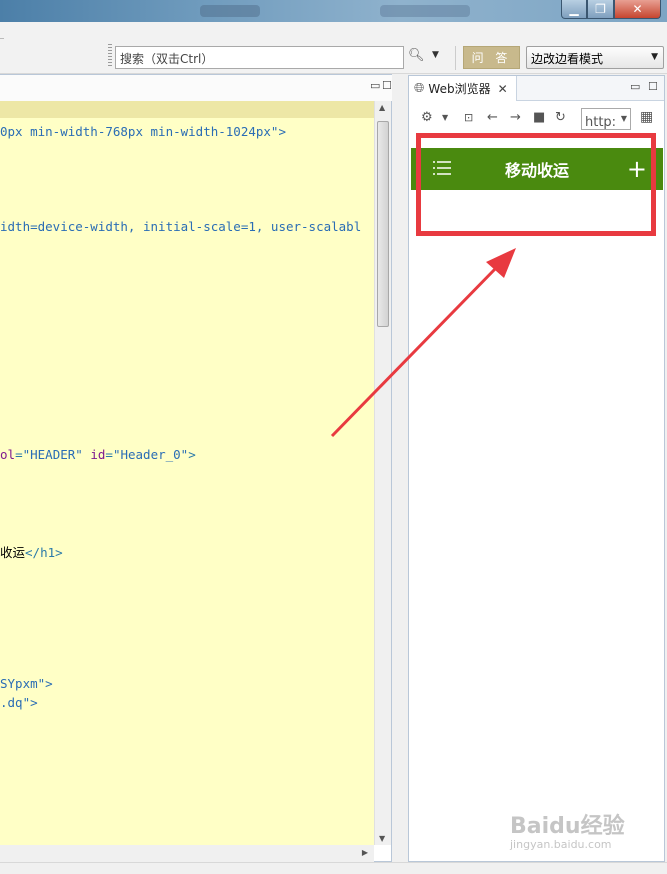 This screenshot has height=874, width=667. What do you see at coordinates (26, 683) in the screenshot?
I see `code-line: SYpxm">` at bounding box center [26, 683].